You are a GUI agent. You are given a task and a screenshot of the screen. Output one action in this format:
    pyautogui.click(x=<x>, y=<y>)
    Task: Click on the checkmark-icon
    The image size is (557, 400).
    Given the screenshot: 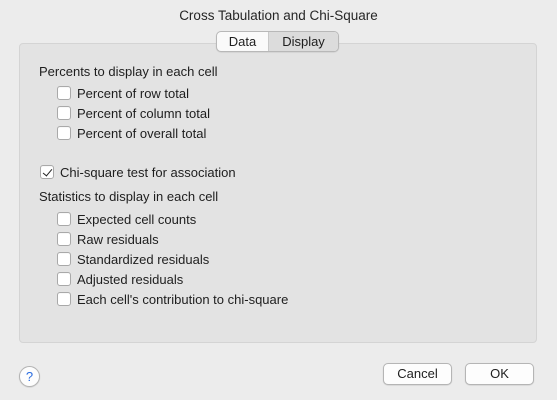 What is the action you would take?
    pyautogui.click(x=47, y=172)
    